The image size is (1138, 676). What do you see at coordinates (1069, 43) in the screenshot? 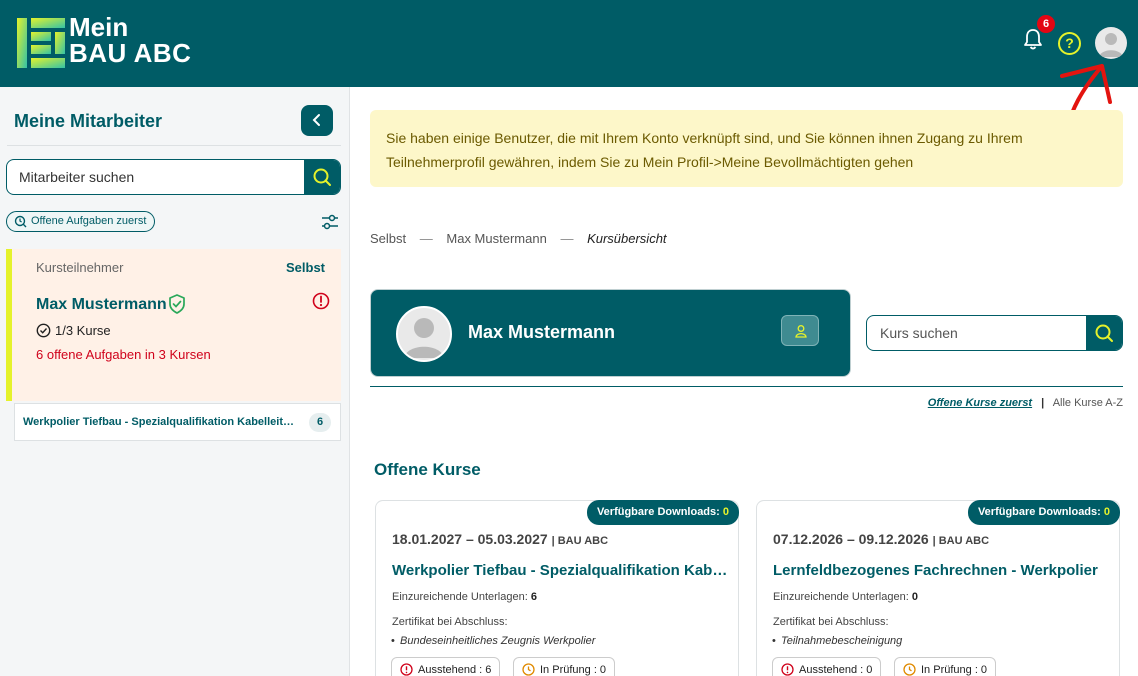
I see `help-icon: ?` at bounding box center [1069, 43].